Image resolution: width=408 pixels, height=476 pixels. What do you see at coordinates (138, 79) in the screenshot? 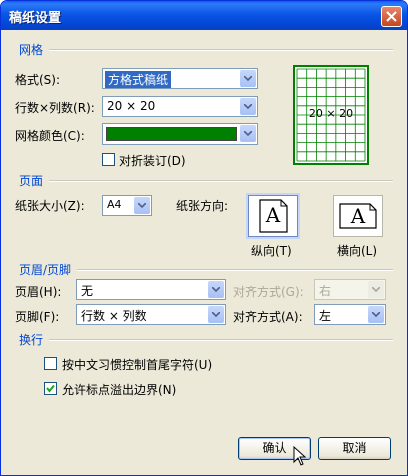
I see `format-value: 方格式稿纸` at bounding box center [138, 79].